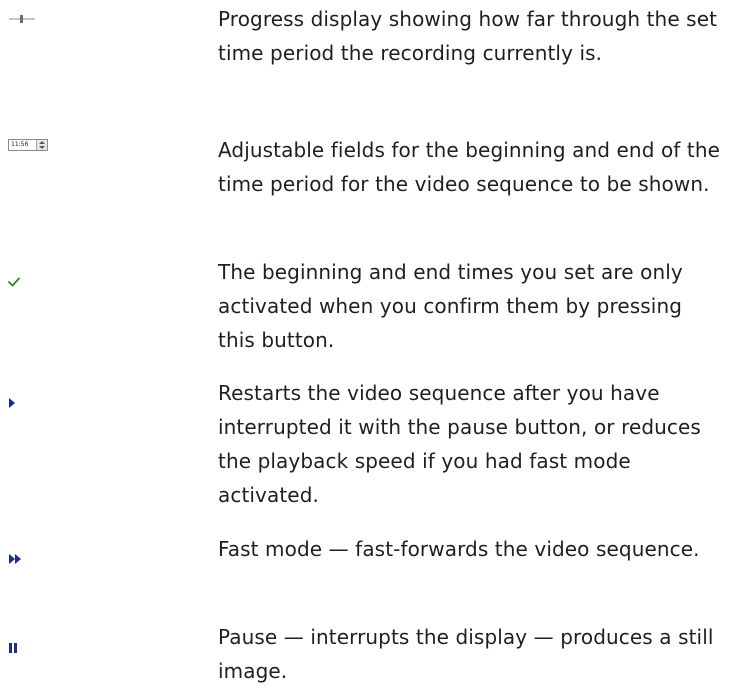 The image size is (733, 689). I want to click on time-field-value: 11:56, so click(20, 144).